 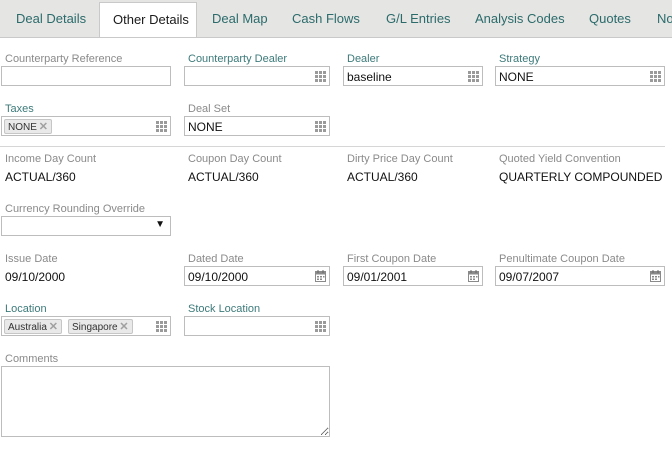 I want to click on coupon-day-count-value: ACTUAL/360, so click(x=223, y=177).